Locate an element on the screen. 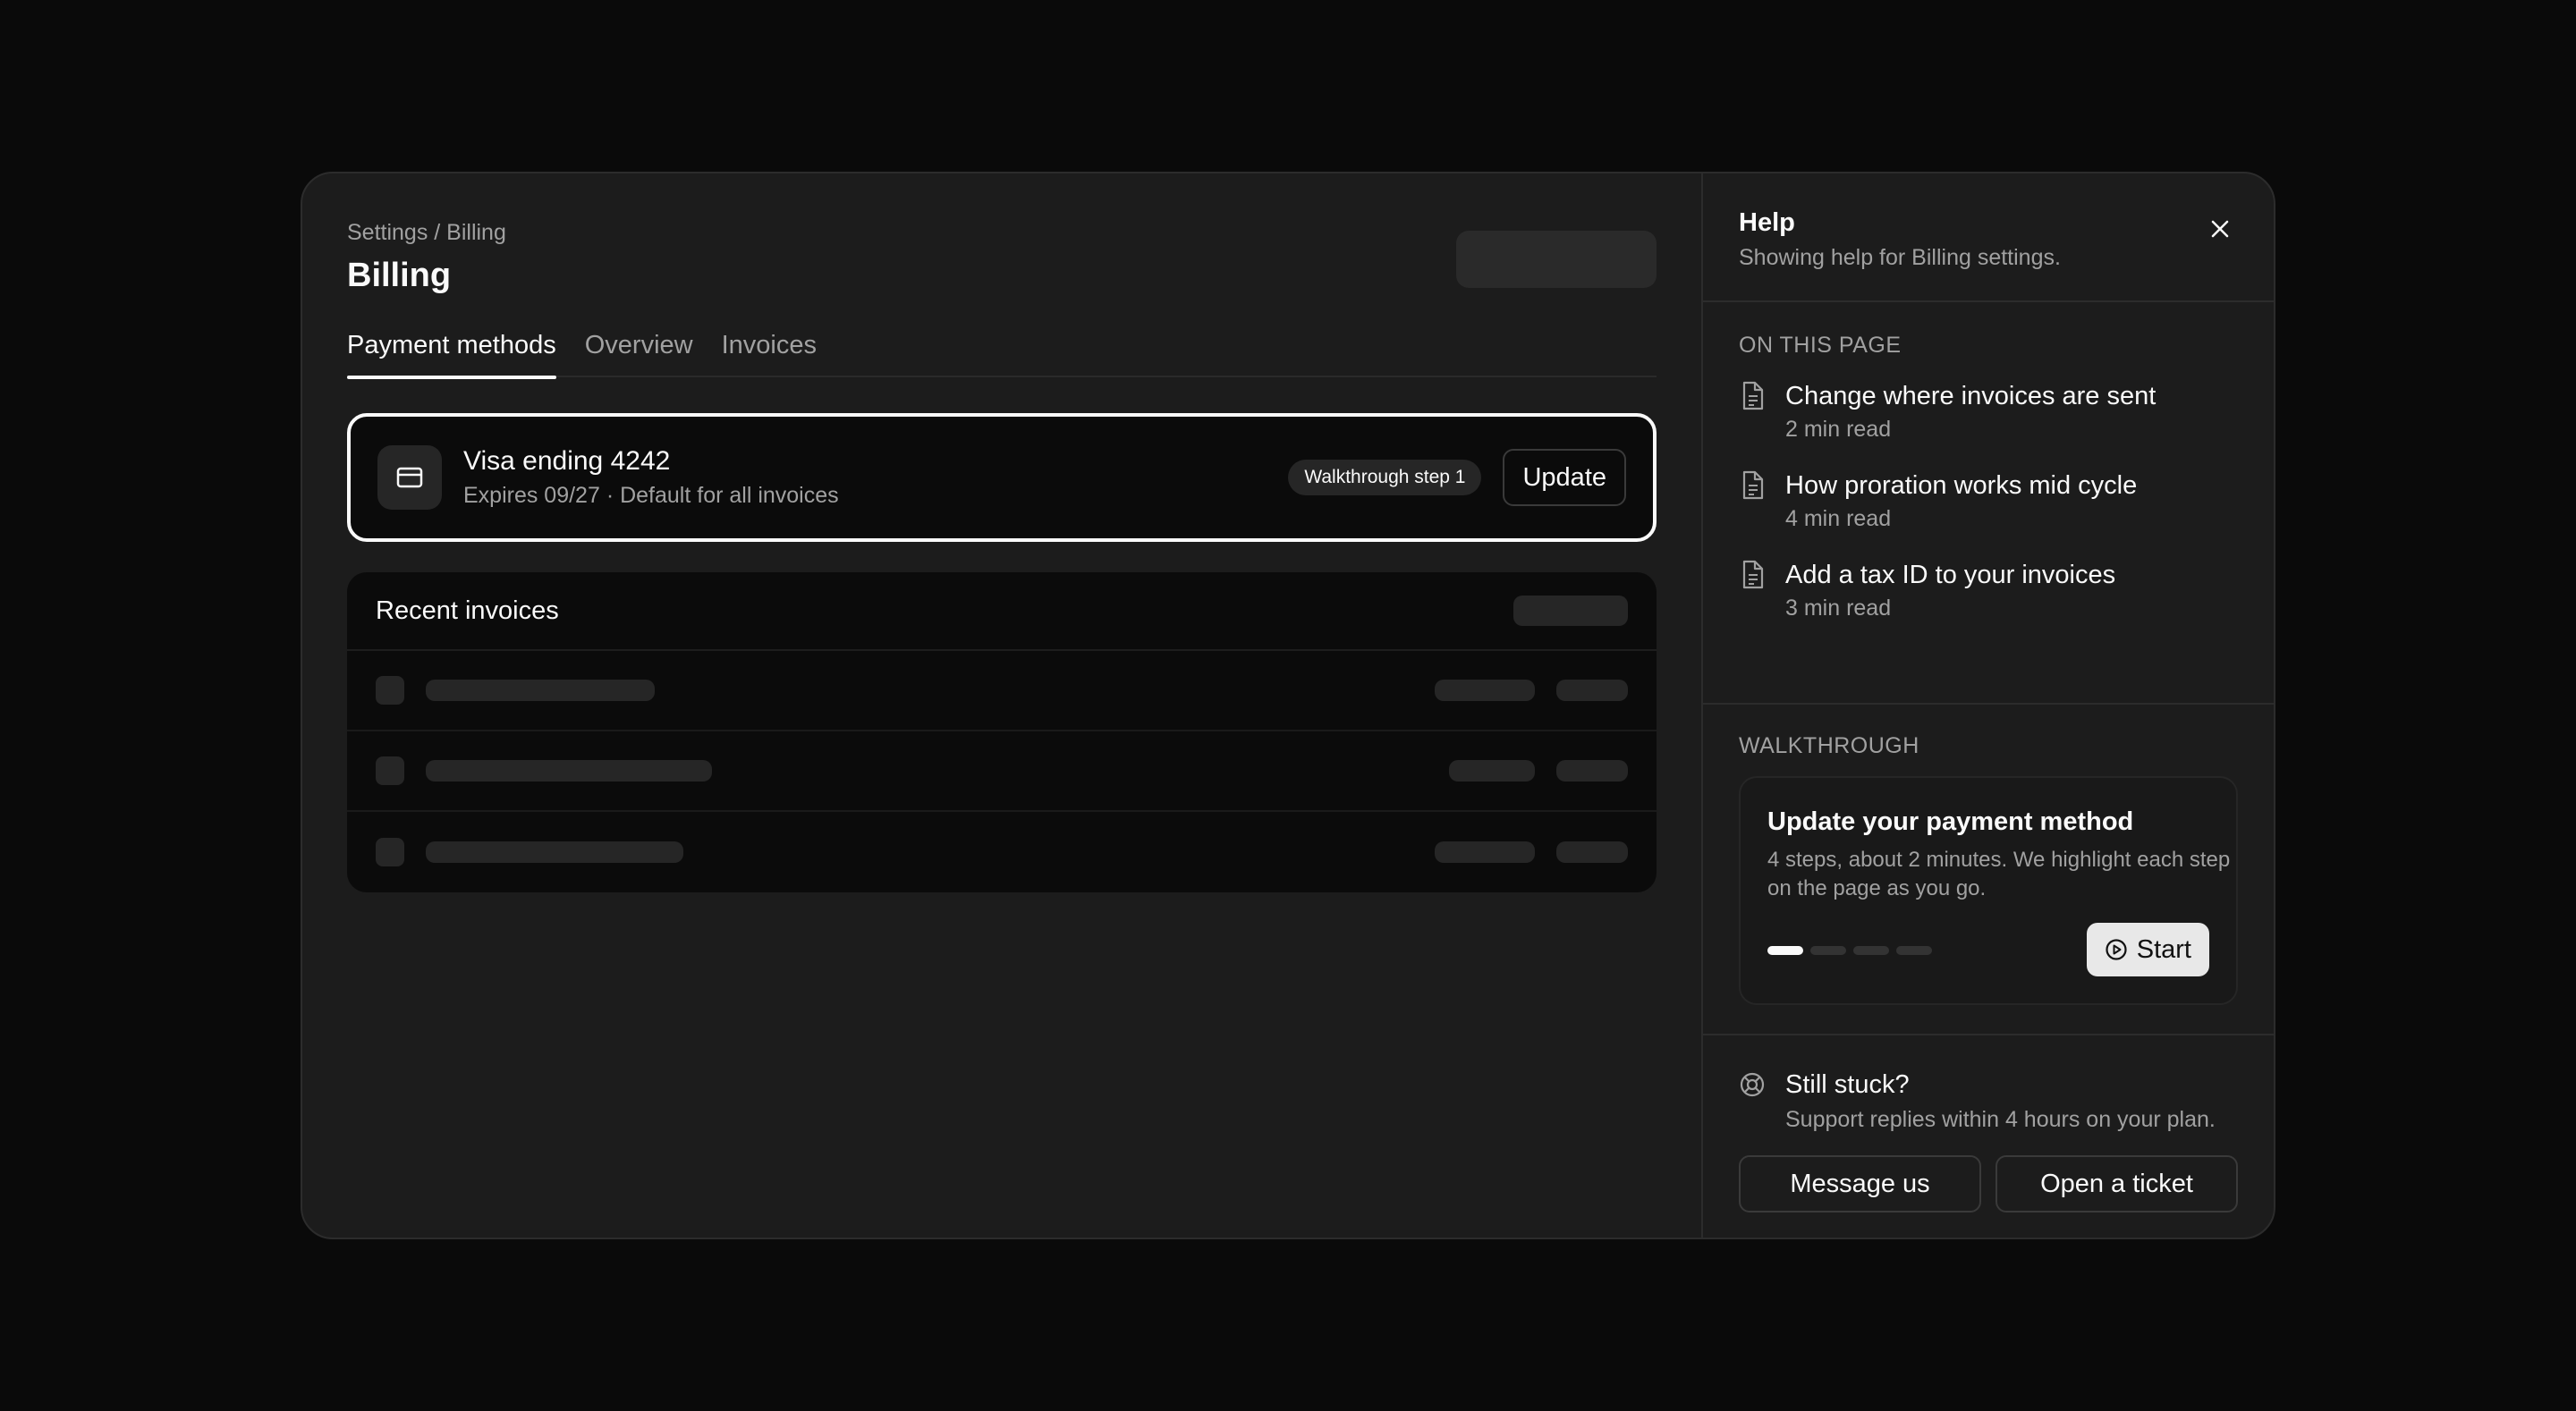  help-article-tax-id: Add a tax ID to your invoices 3 min read is located at coordinates (1988, 590).